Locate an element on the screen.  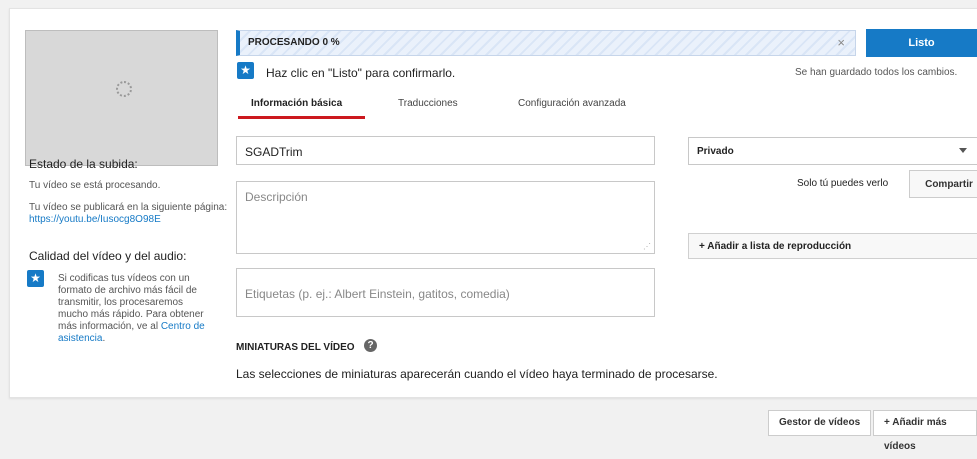
privacy-selected-value: Privado is located at coordinates (715, 151).